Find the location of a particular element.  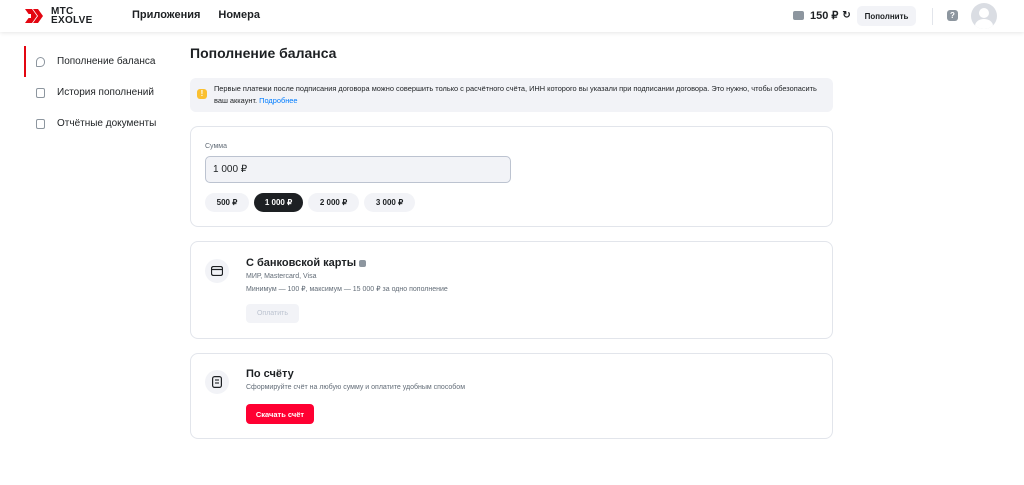

sidebar-item-label: Отчётные документы is located at coordinates (107, 123).